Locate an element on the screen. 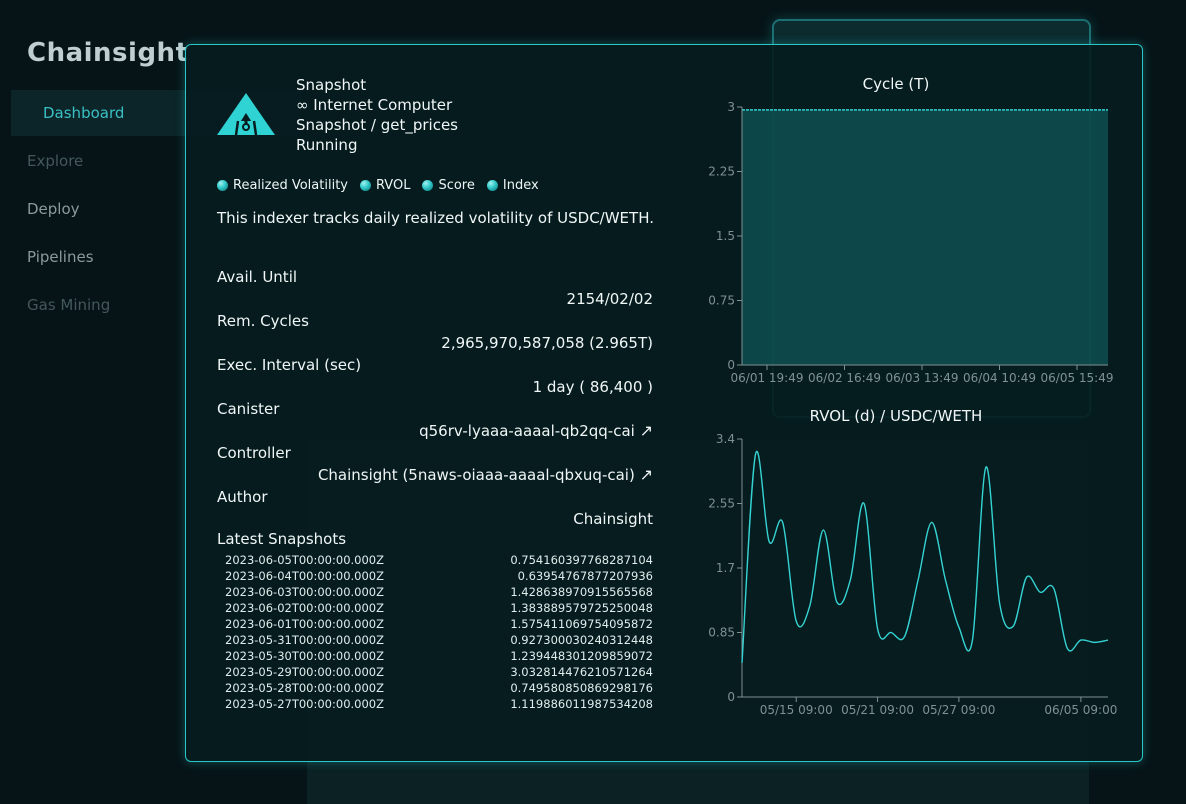 The image size is (1186, 804). x-tick-label: 06/02 16:49 is located at coordinates (844, 378).